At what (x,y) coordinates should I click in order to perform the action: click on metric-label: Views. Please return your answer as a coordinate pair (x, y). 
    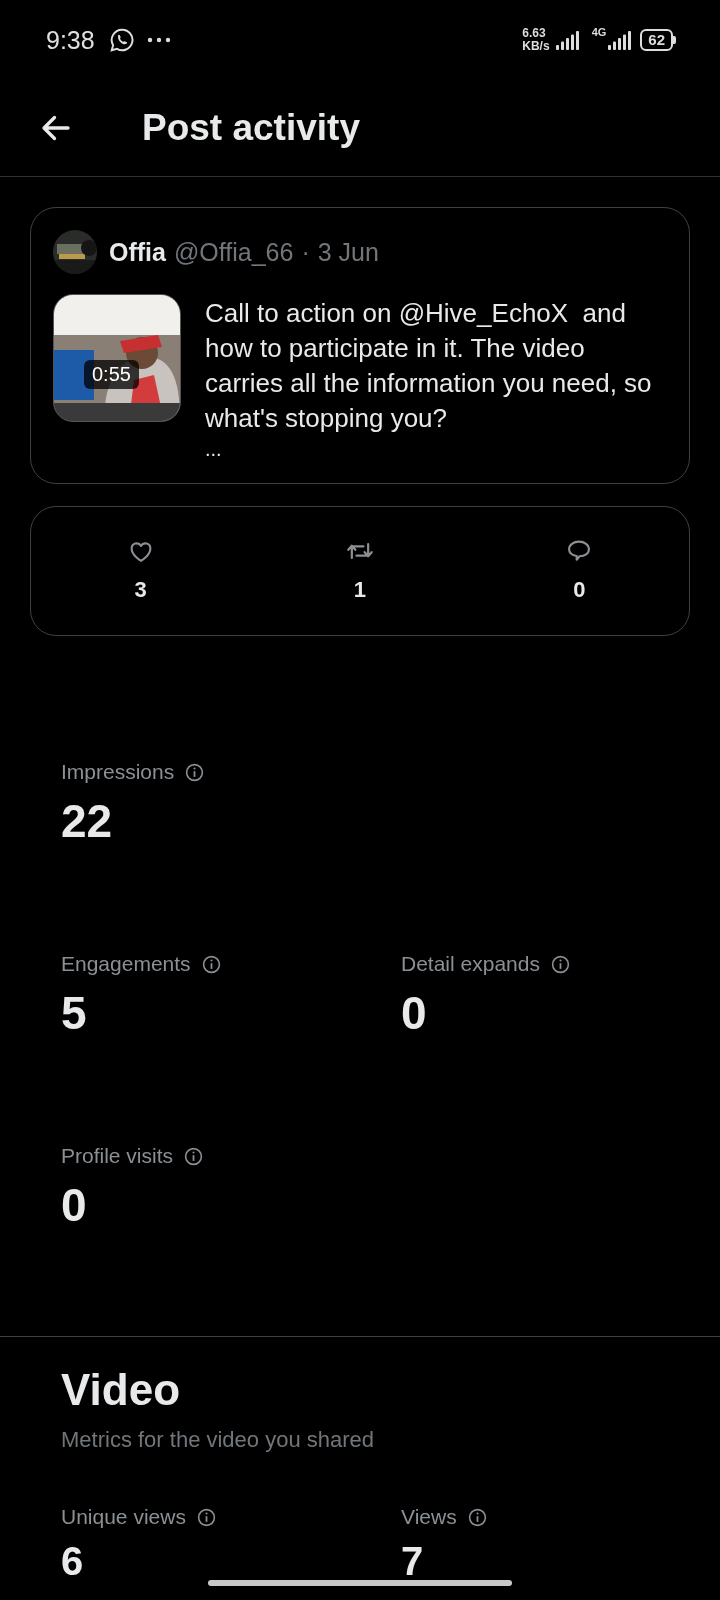
    Looking at the image, I should click on (429, 1517).